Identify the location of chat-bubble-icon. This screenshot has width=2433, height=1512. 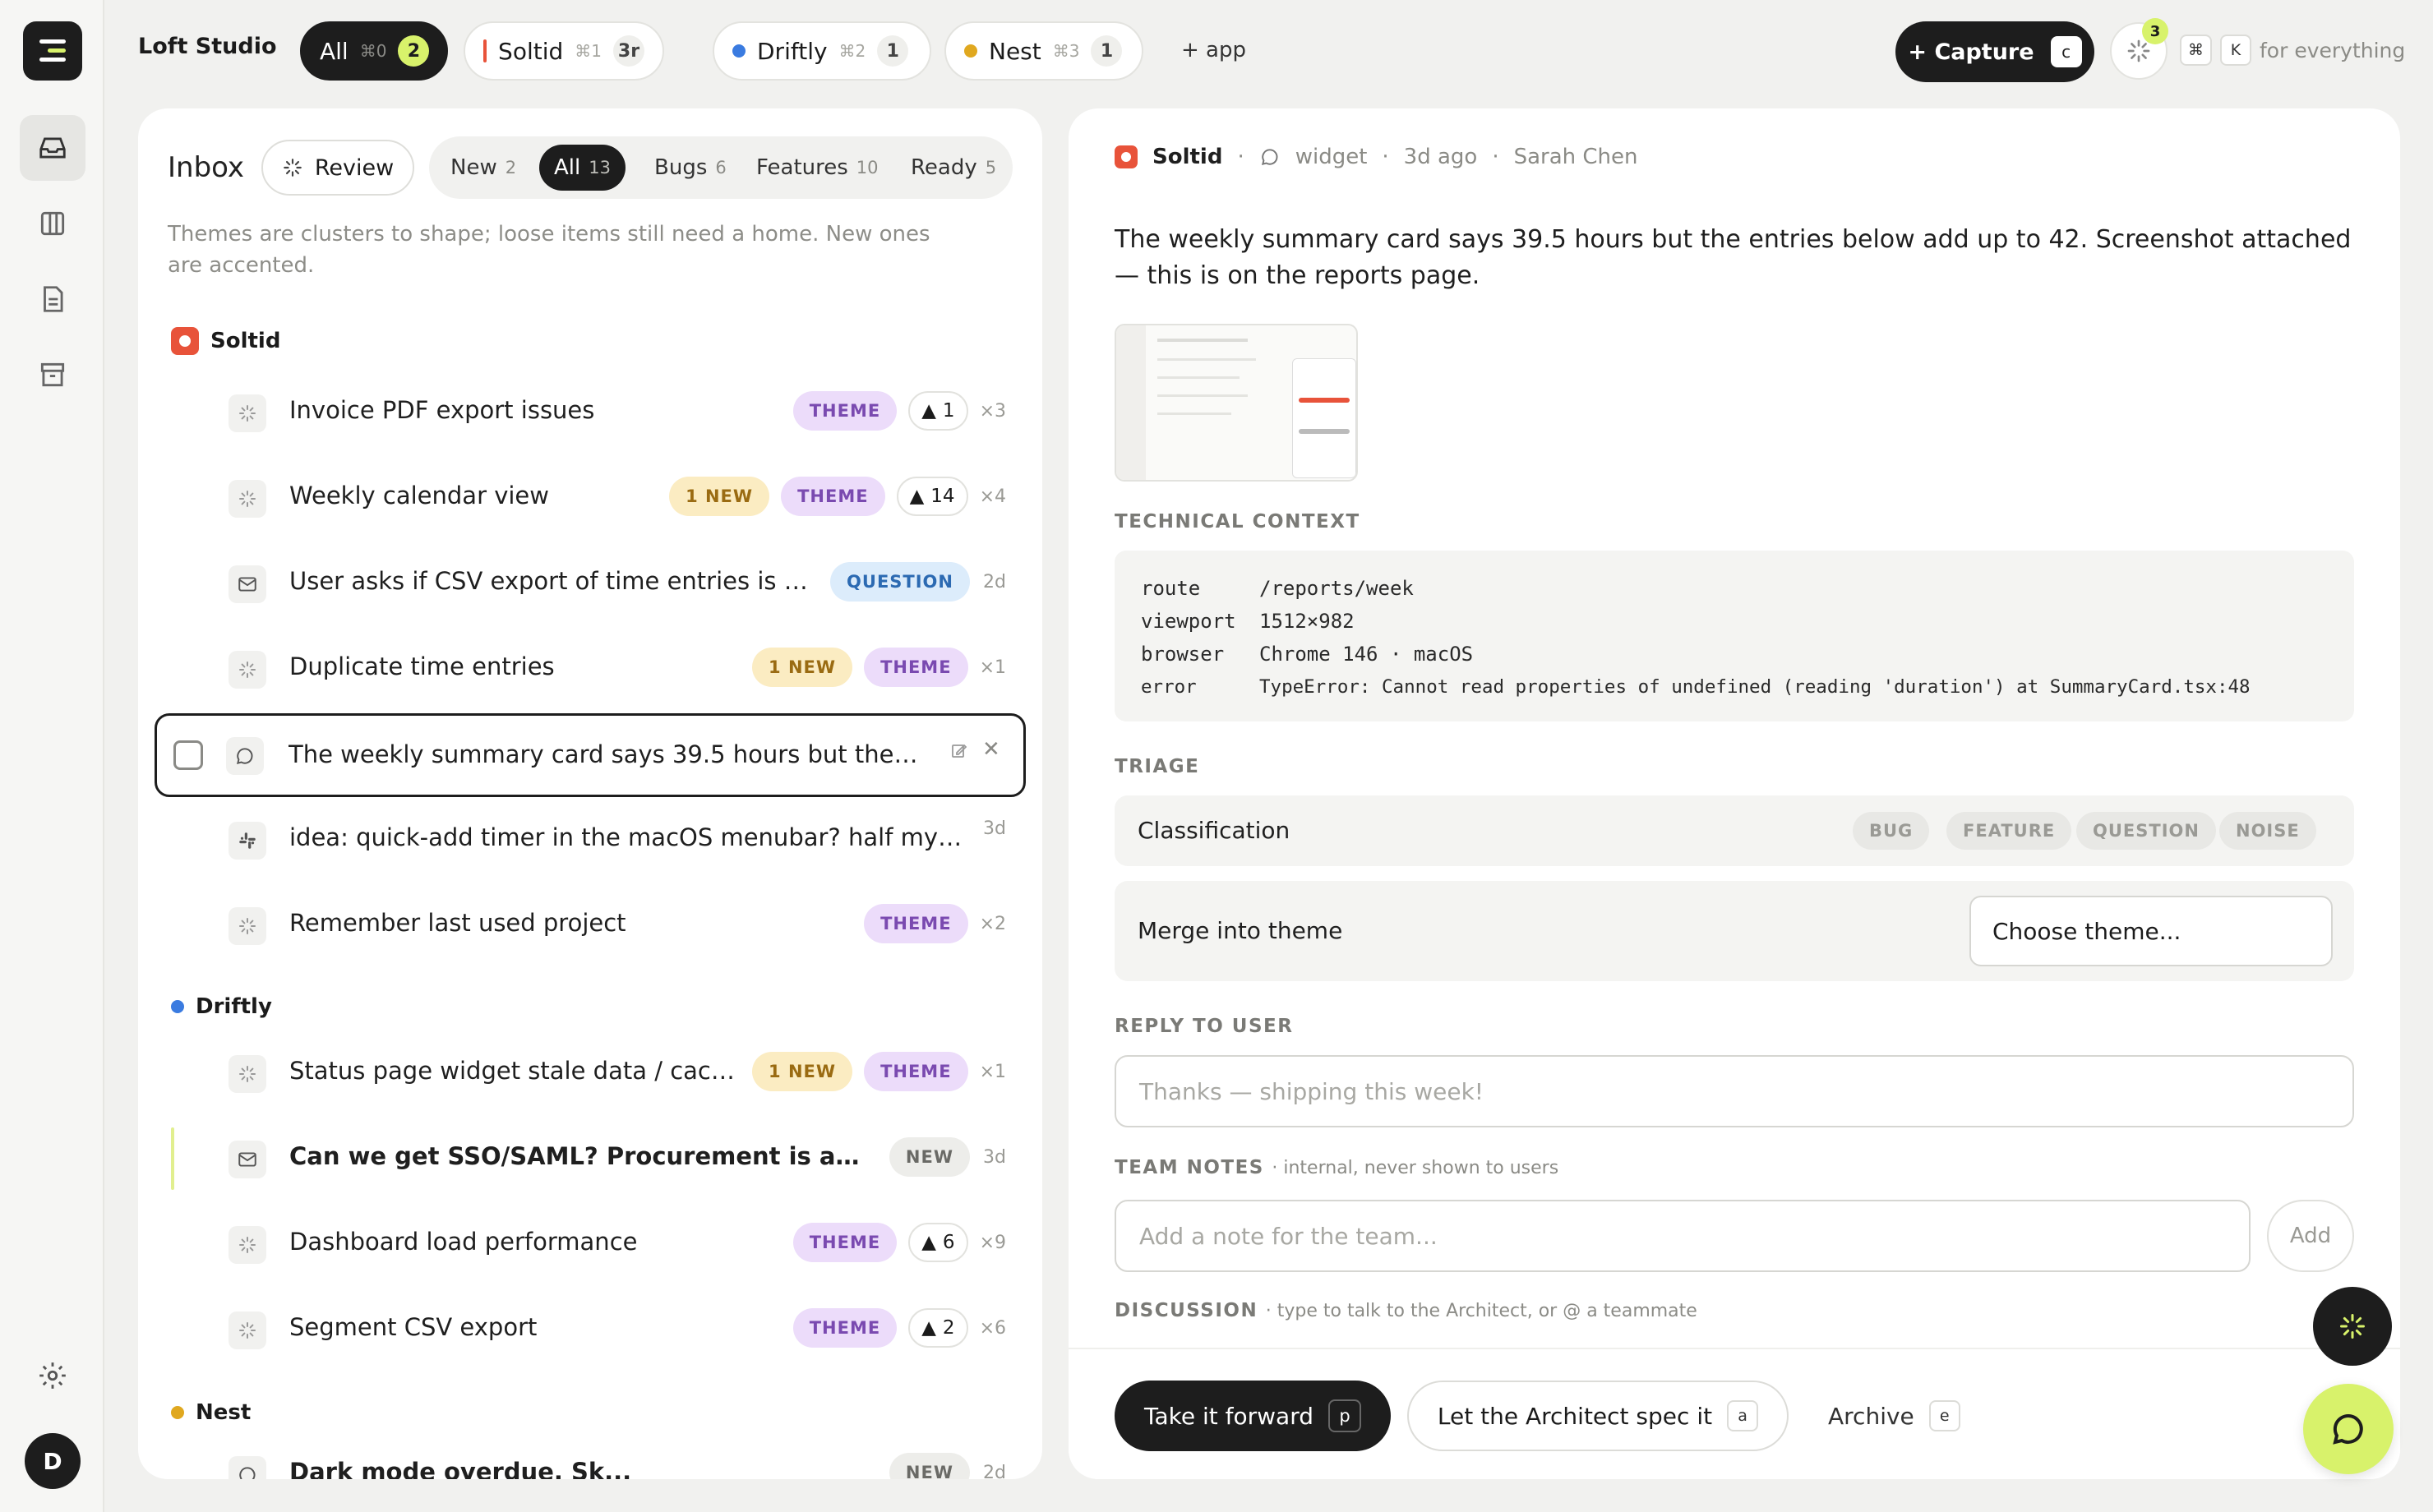
(2348, 1429).